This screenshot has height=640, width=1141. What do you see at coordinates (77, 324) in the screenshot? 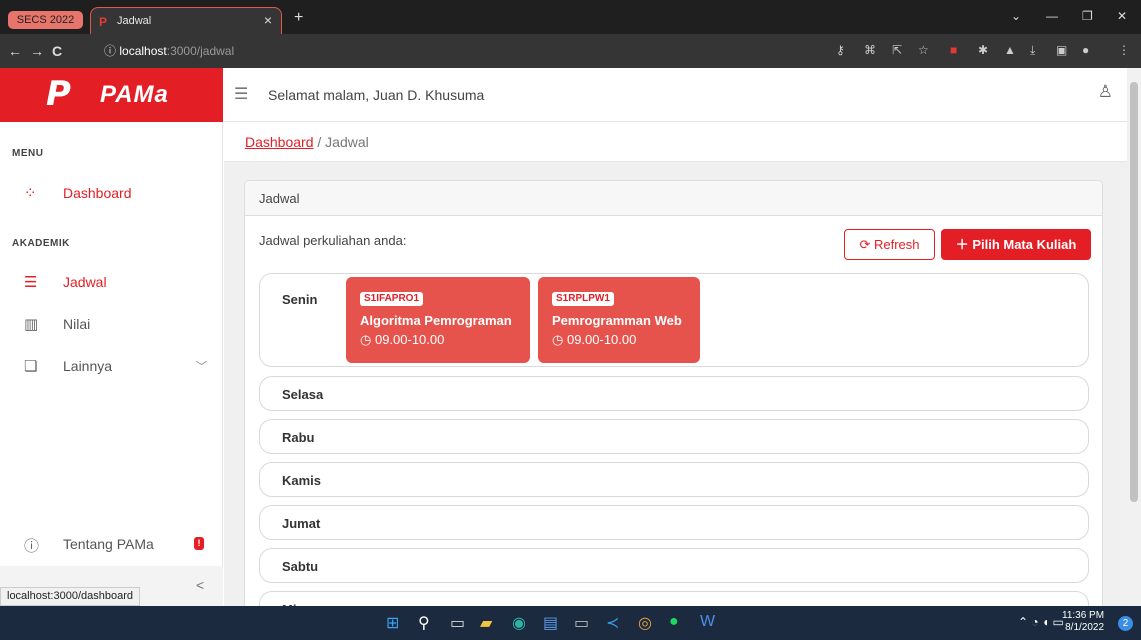
I see `sidebar-item-label: Nilai` at bounding box center [77, 324].